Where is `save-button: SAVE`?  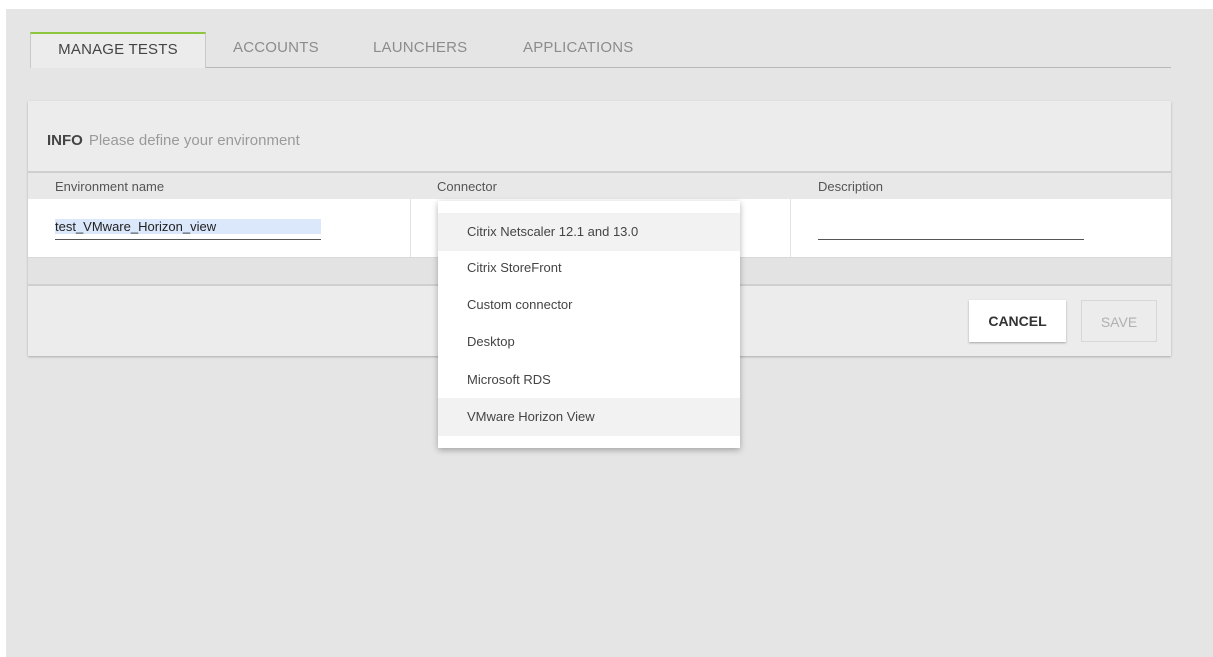 save-button: SAVE is located at coordinates (1119, 321).